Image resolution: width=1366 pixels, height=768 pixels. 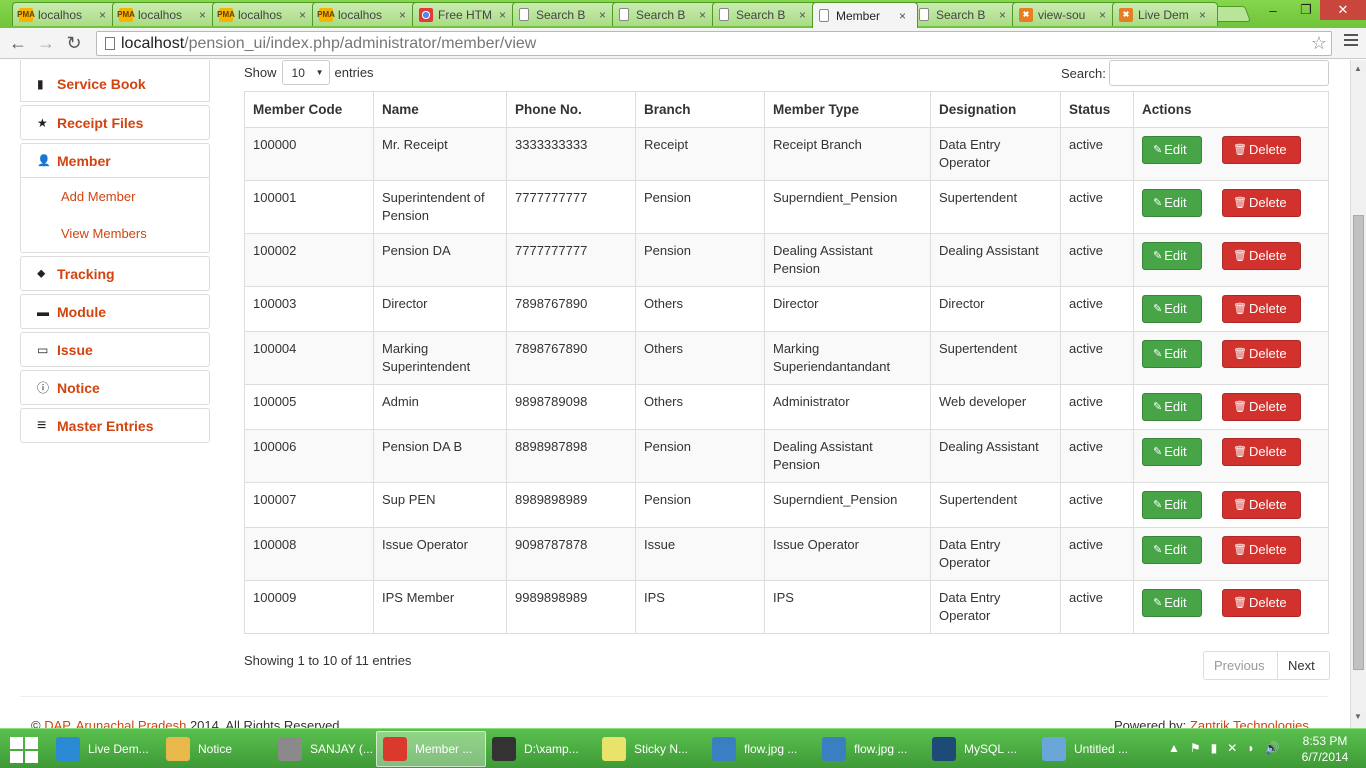 I want to click on window-close-button: ✕, so click(x=1343, y=10).